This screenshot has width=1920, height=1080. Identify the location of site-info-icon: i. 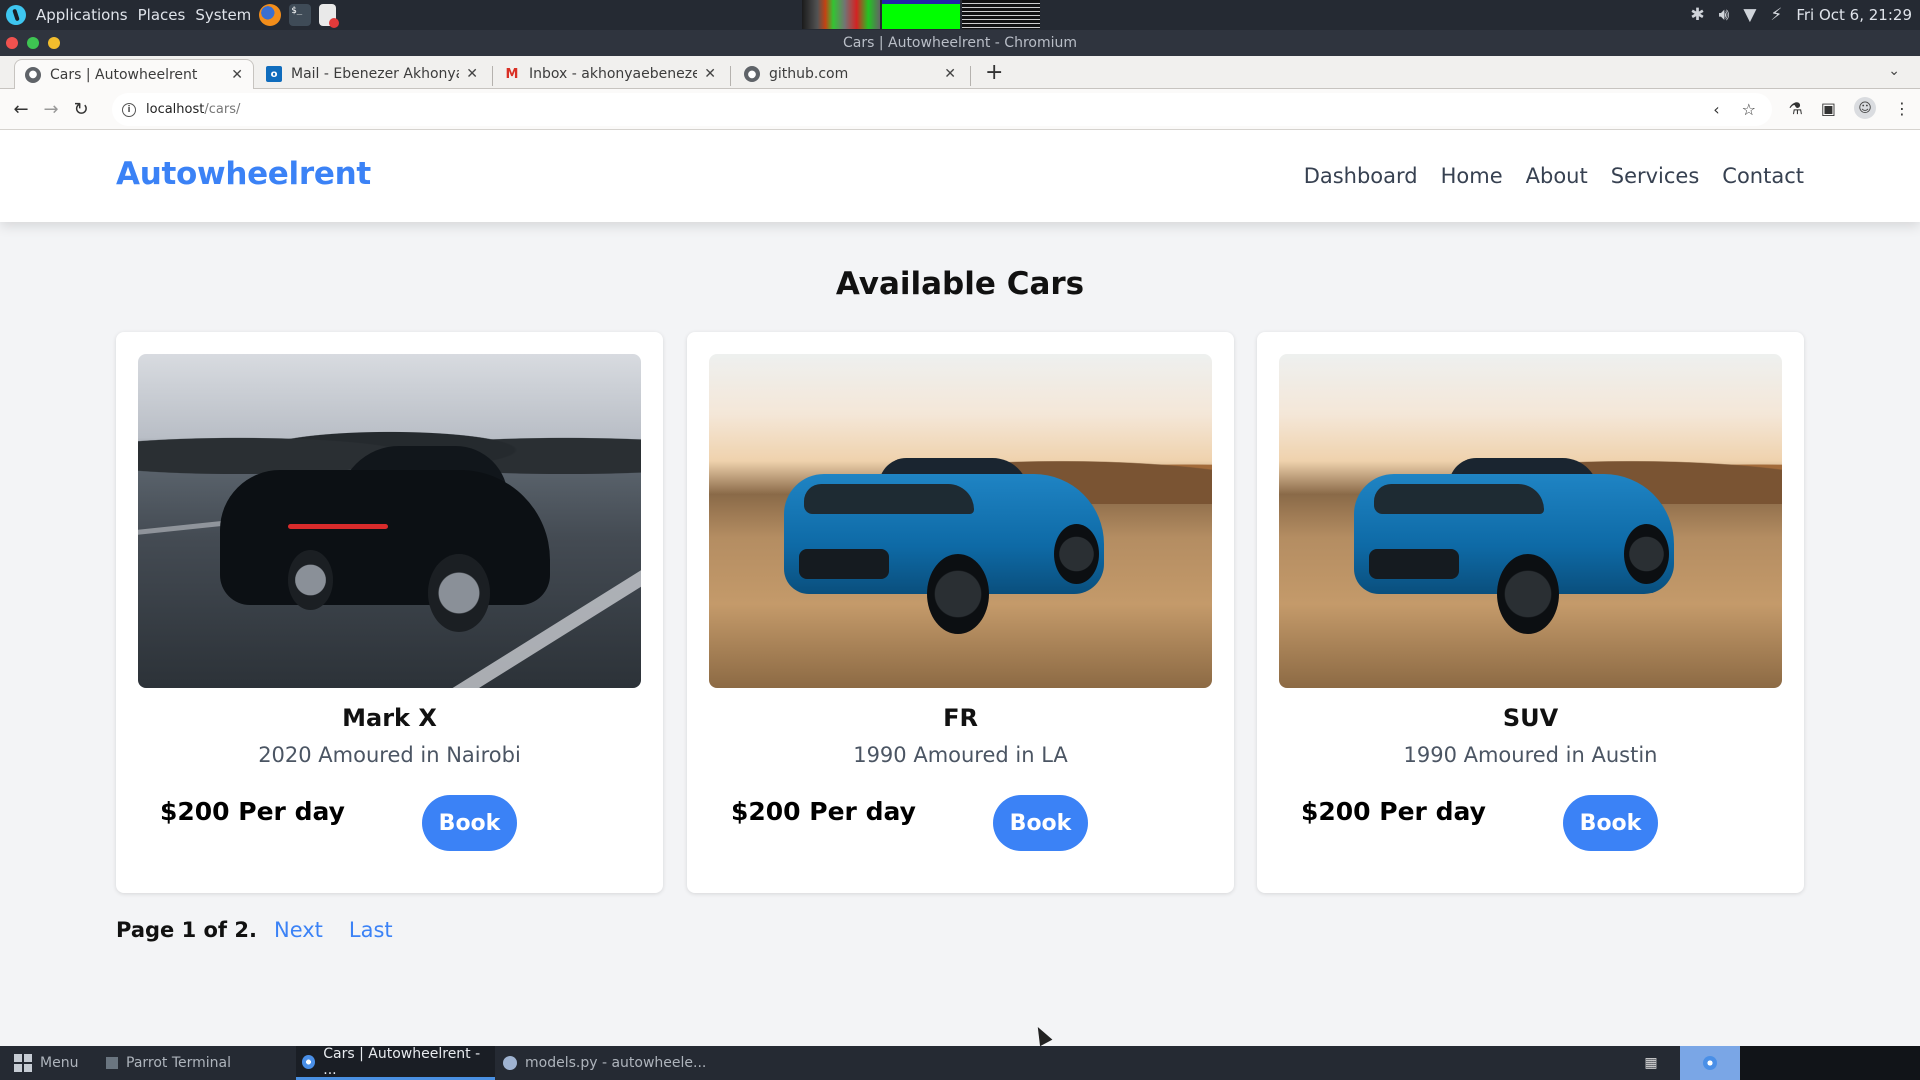
(129, 109).